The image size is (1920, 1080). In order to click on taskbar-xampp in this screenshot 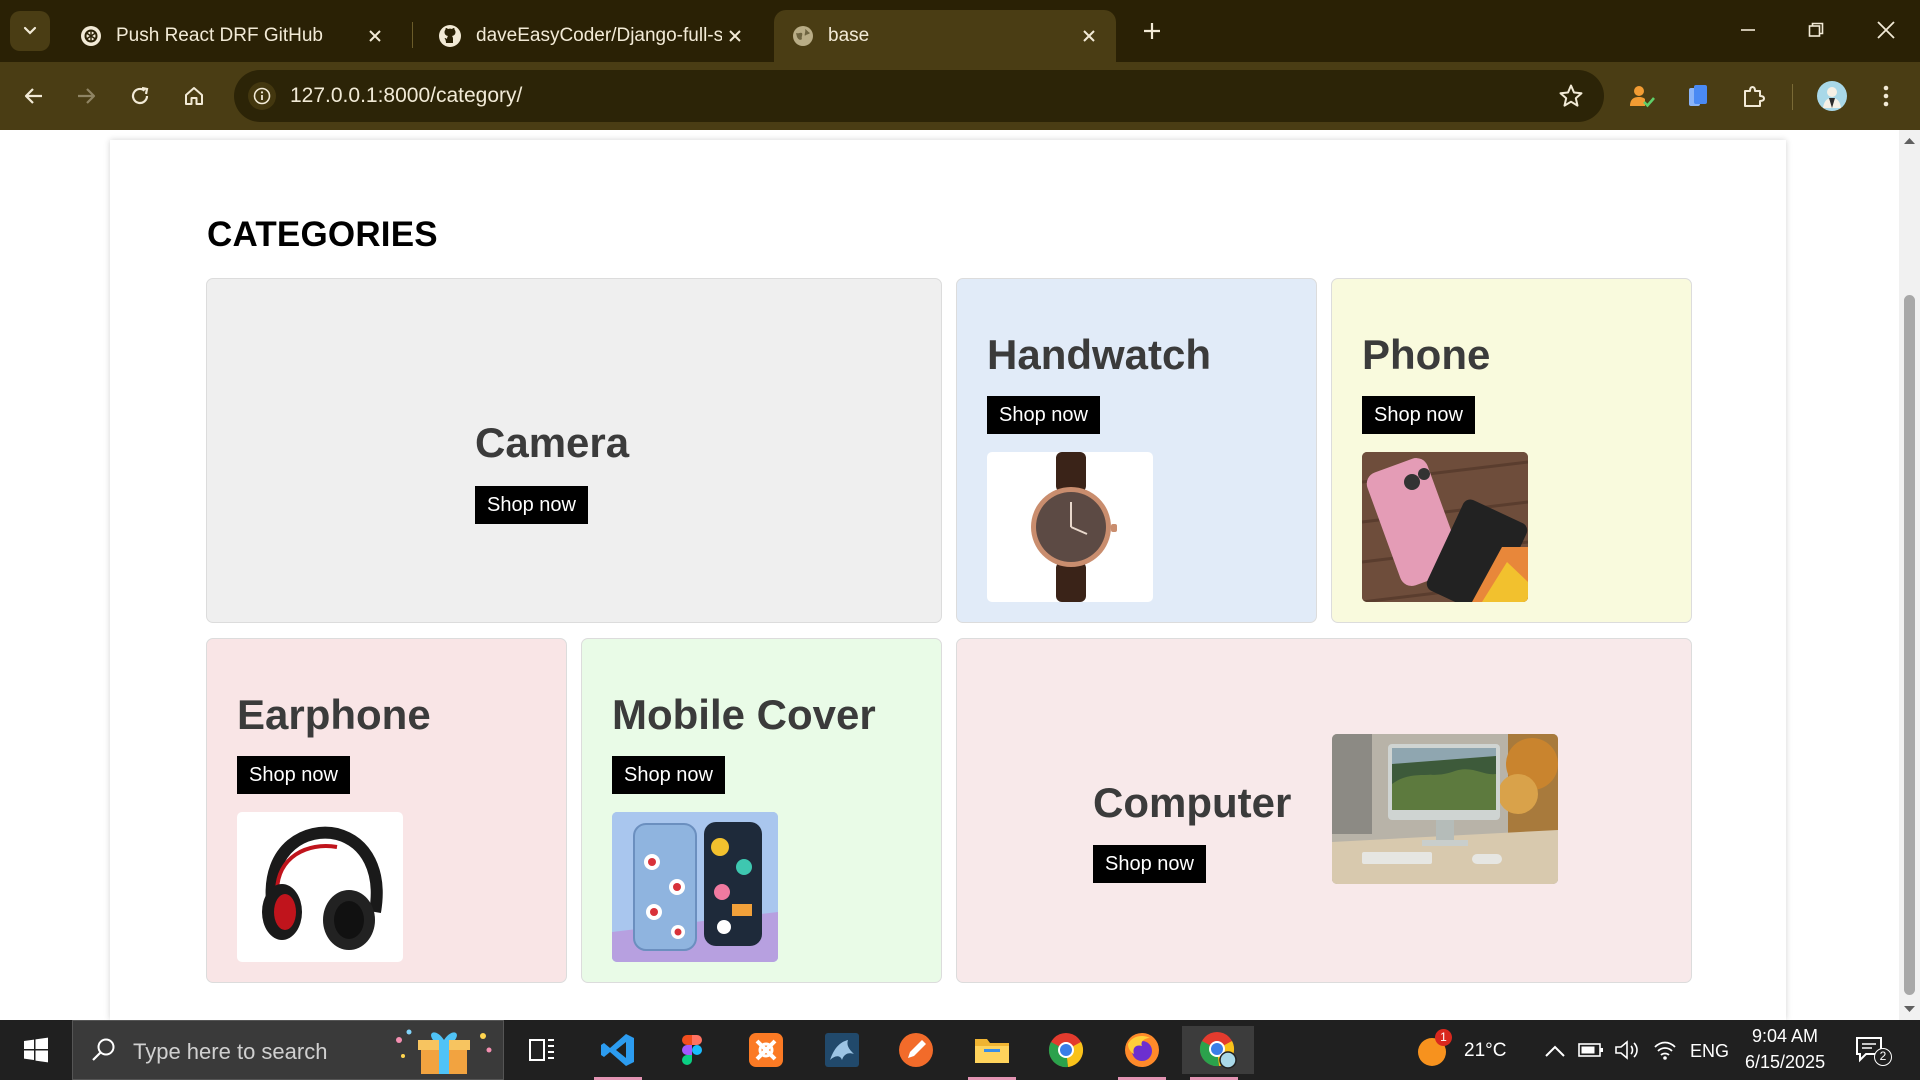, I will do `click(766, 1050)`.